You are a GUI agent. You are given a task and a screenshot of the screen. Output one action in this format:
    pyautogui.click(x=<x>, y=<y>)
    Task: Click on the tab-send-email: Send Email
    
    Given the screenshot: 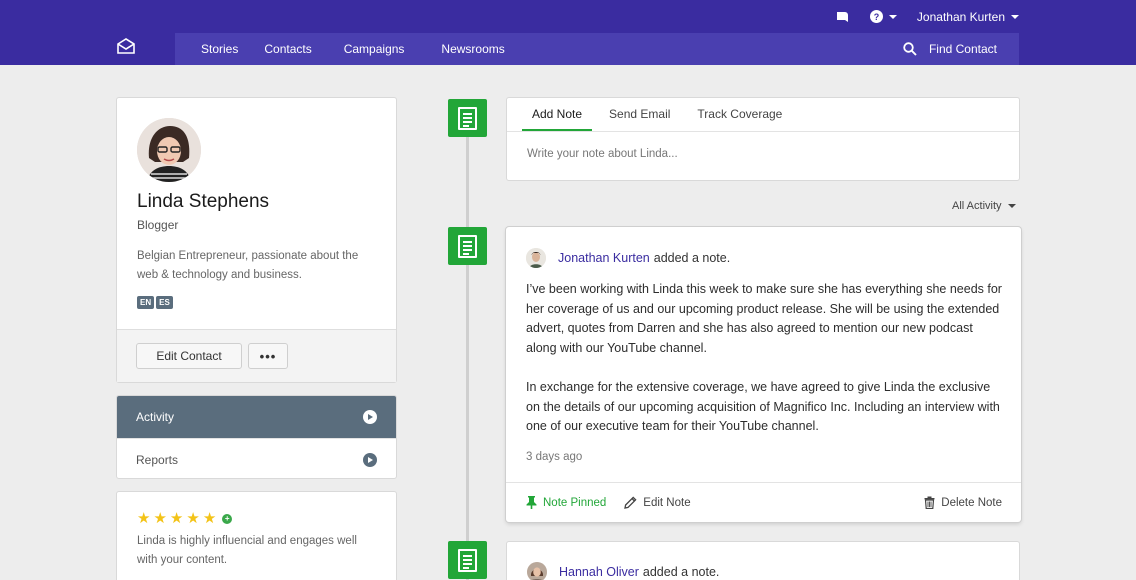 What is the action you would take?
    pyautogui.click(x=639, y=114)
    